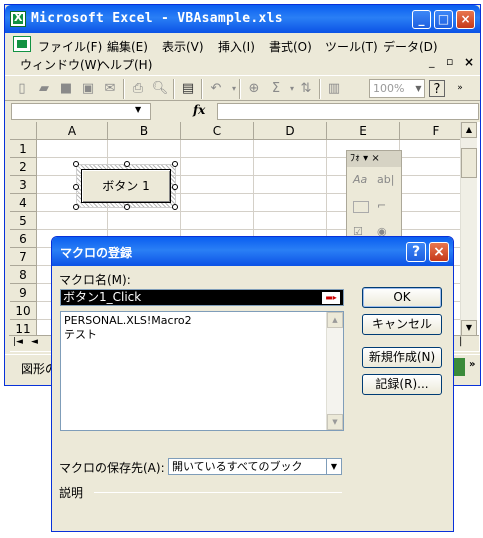 Image resolution: width=483 pixels, height=538 pixels. What do you see at coordinates (363, 131) in the screenshot?
I see `column-header-e: E` at bounding box center [363, 131].